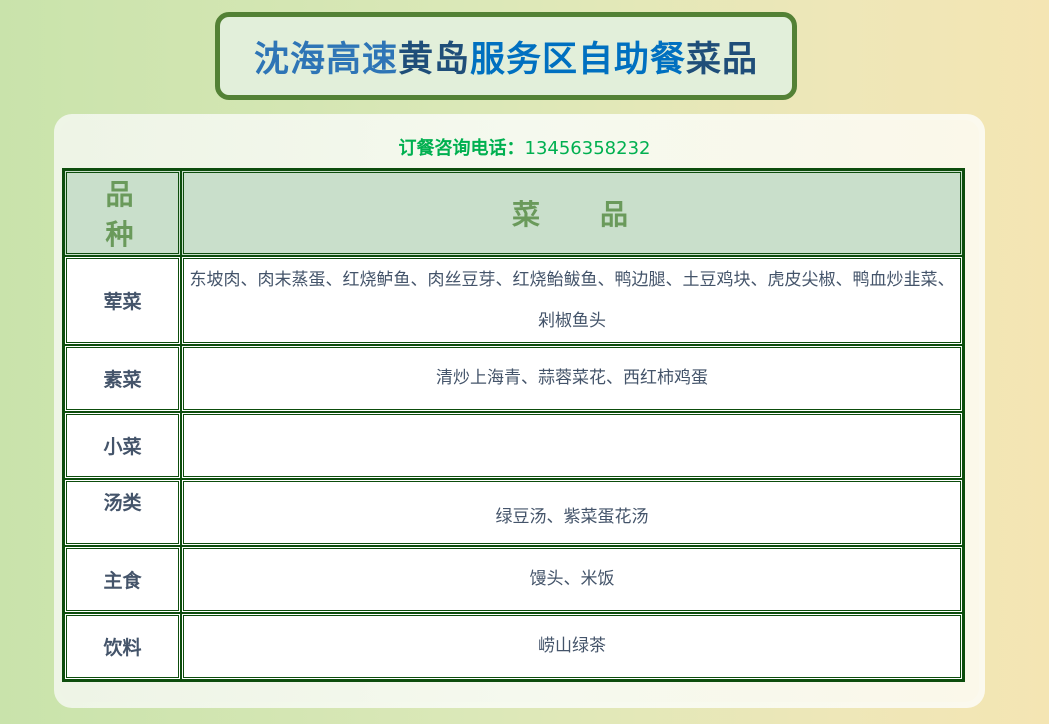 The width and height of the screenshot is (1049, 724). I want to click on table-row: 饮料 崂山绿茶, so click(513, 646).